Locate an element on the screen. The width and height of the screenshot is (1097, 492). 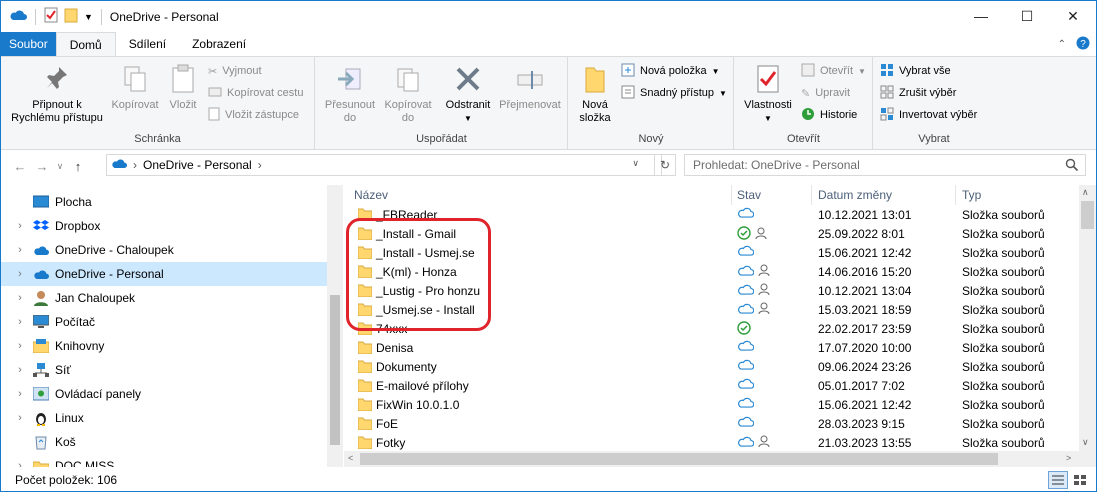
collapse-ribbon-icon: ⌃ is located at coordinates (1062, 44).